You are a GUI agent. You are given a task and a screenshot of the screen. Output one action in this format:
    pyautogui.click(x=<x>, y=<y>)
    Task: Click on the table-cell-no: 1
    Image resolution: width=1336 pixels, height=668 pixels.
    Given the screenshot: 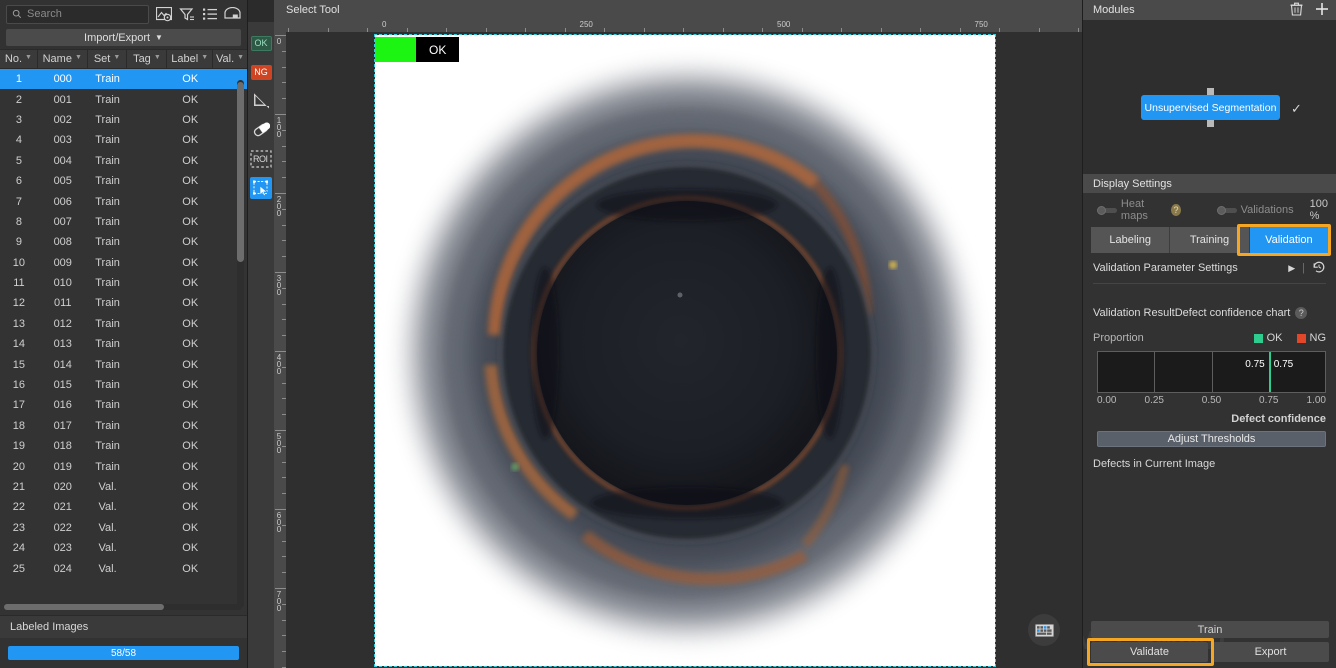 What is the action you would take?
    pyautogui.click(x=18, y=79)
    